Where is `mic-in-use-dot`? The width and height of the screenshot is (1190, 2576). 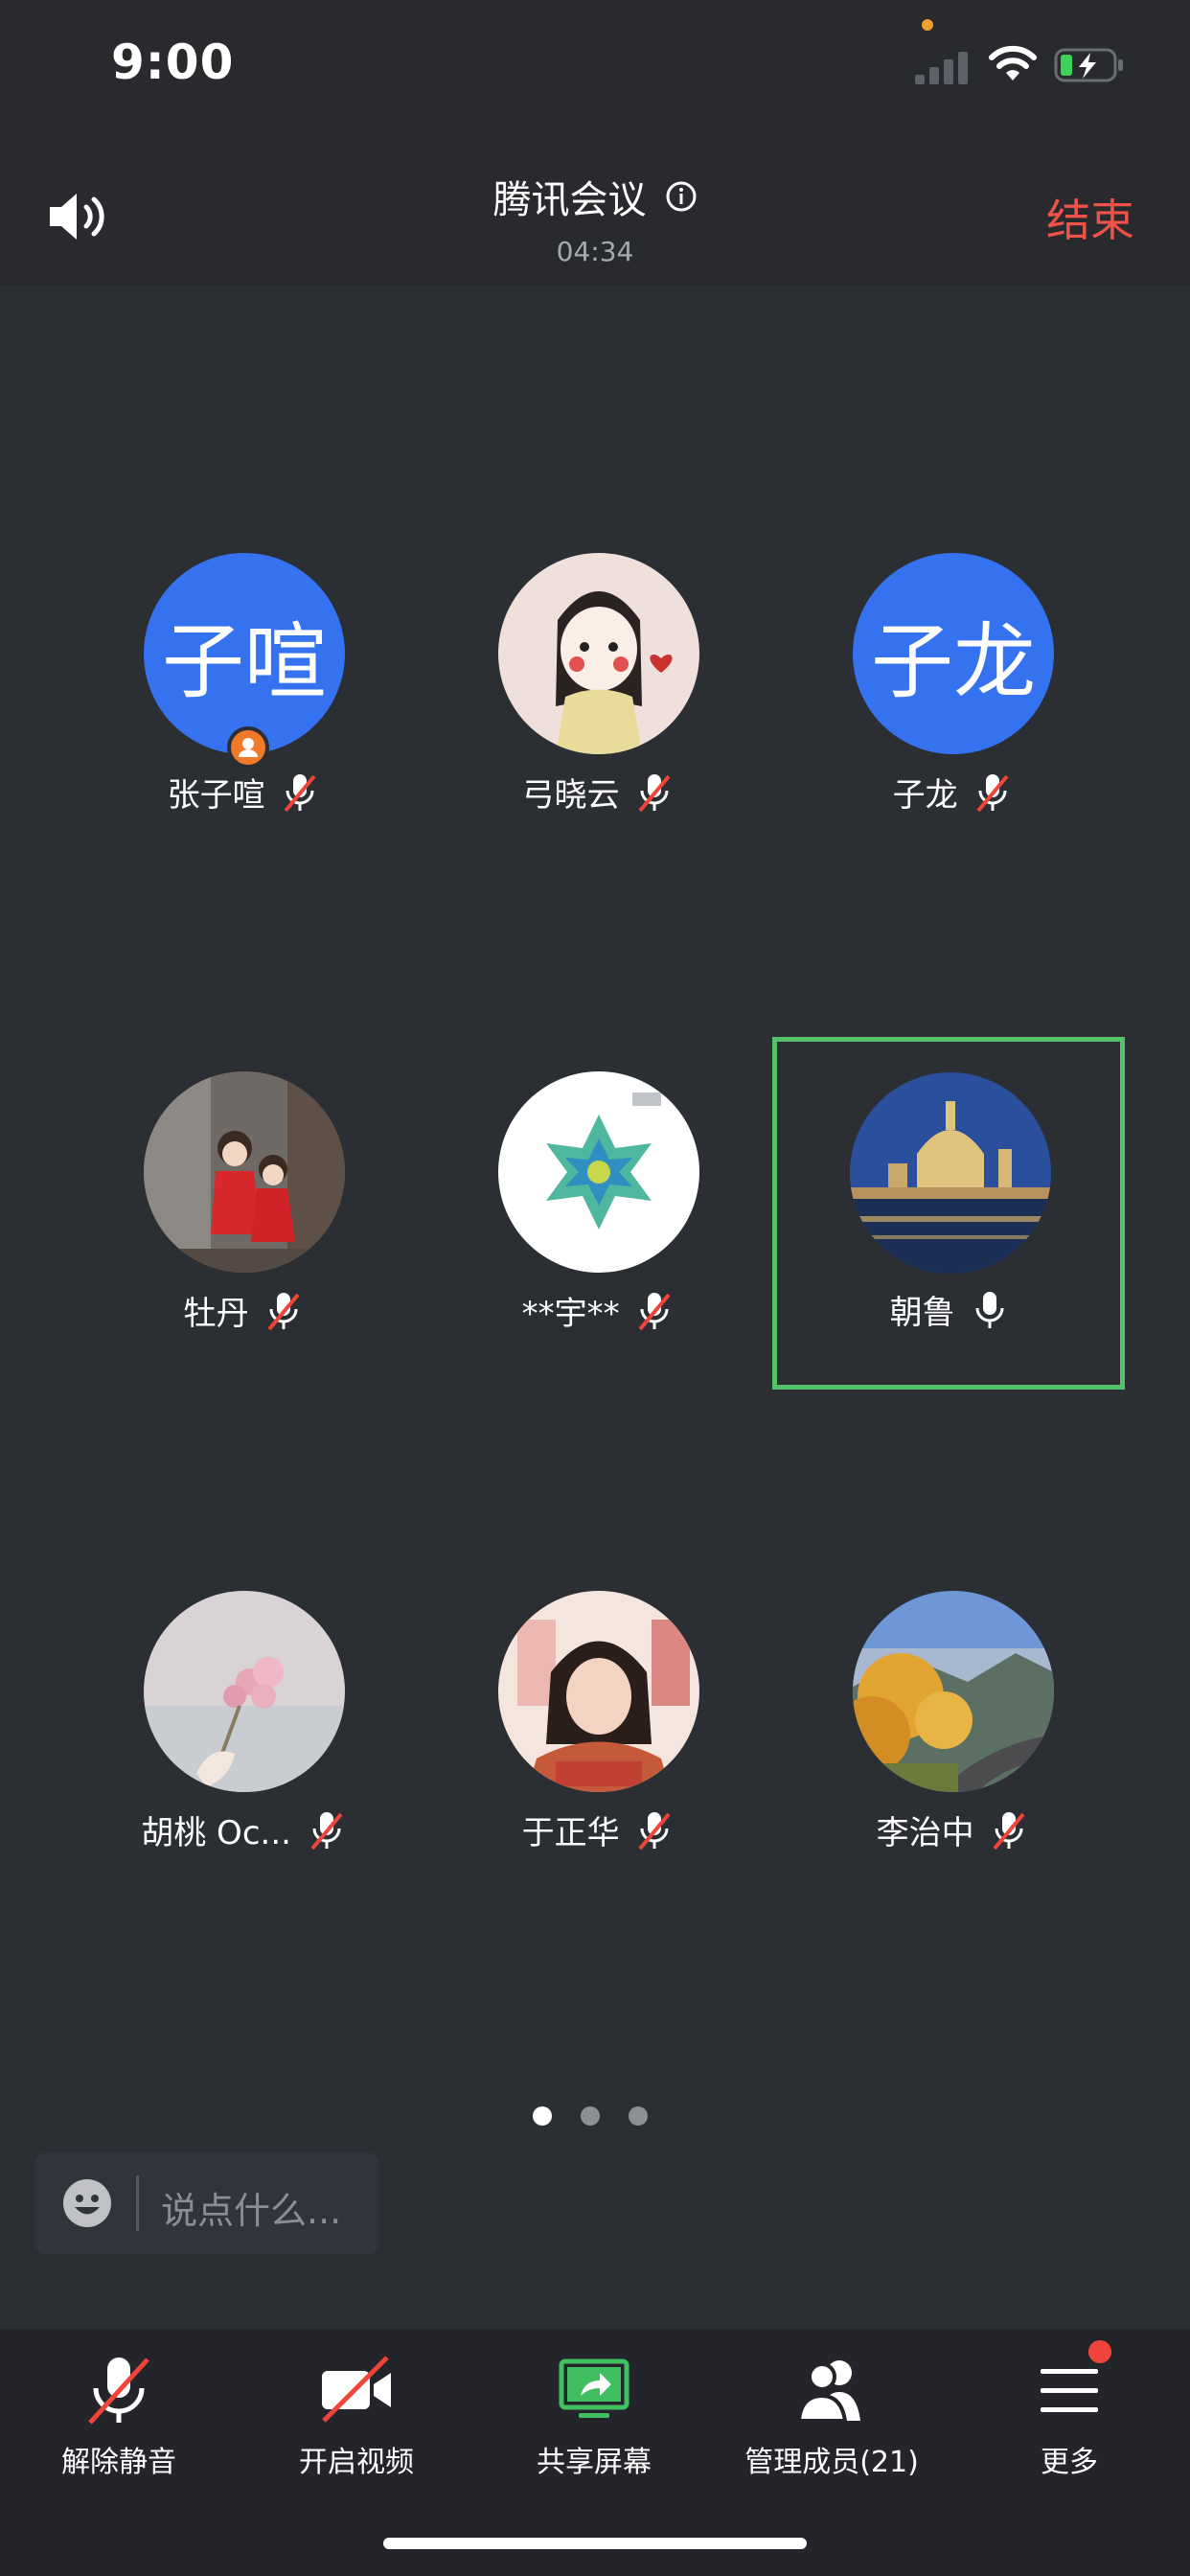
mic-in-use-dot is located at coordinates (928, 25).